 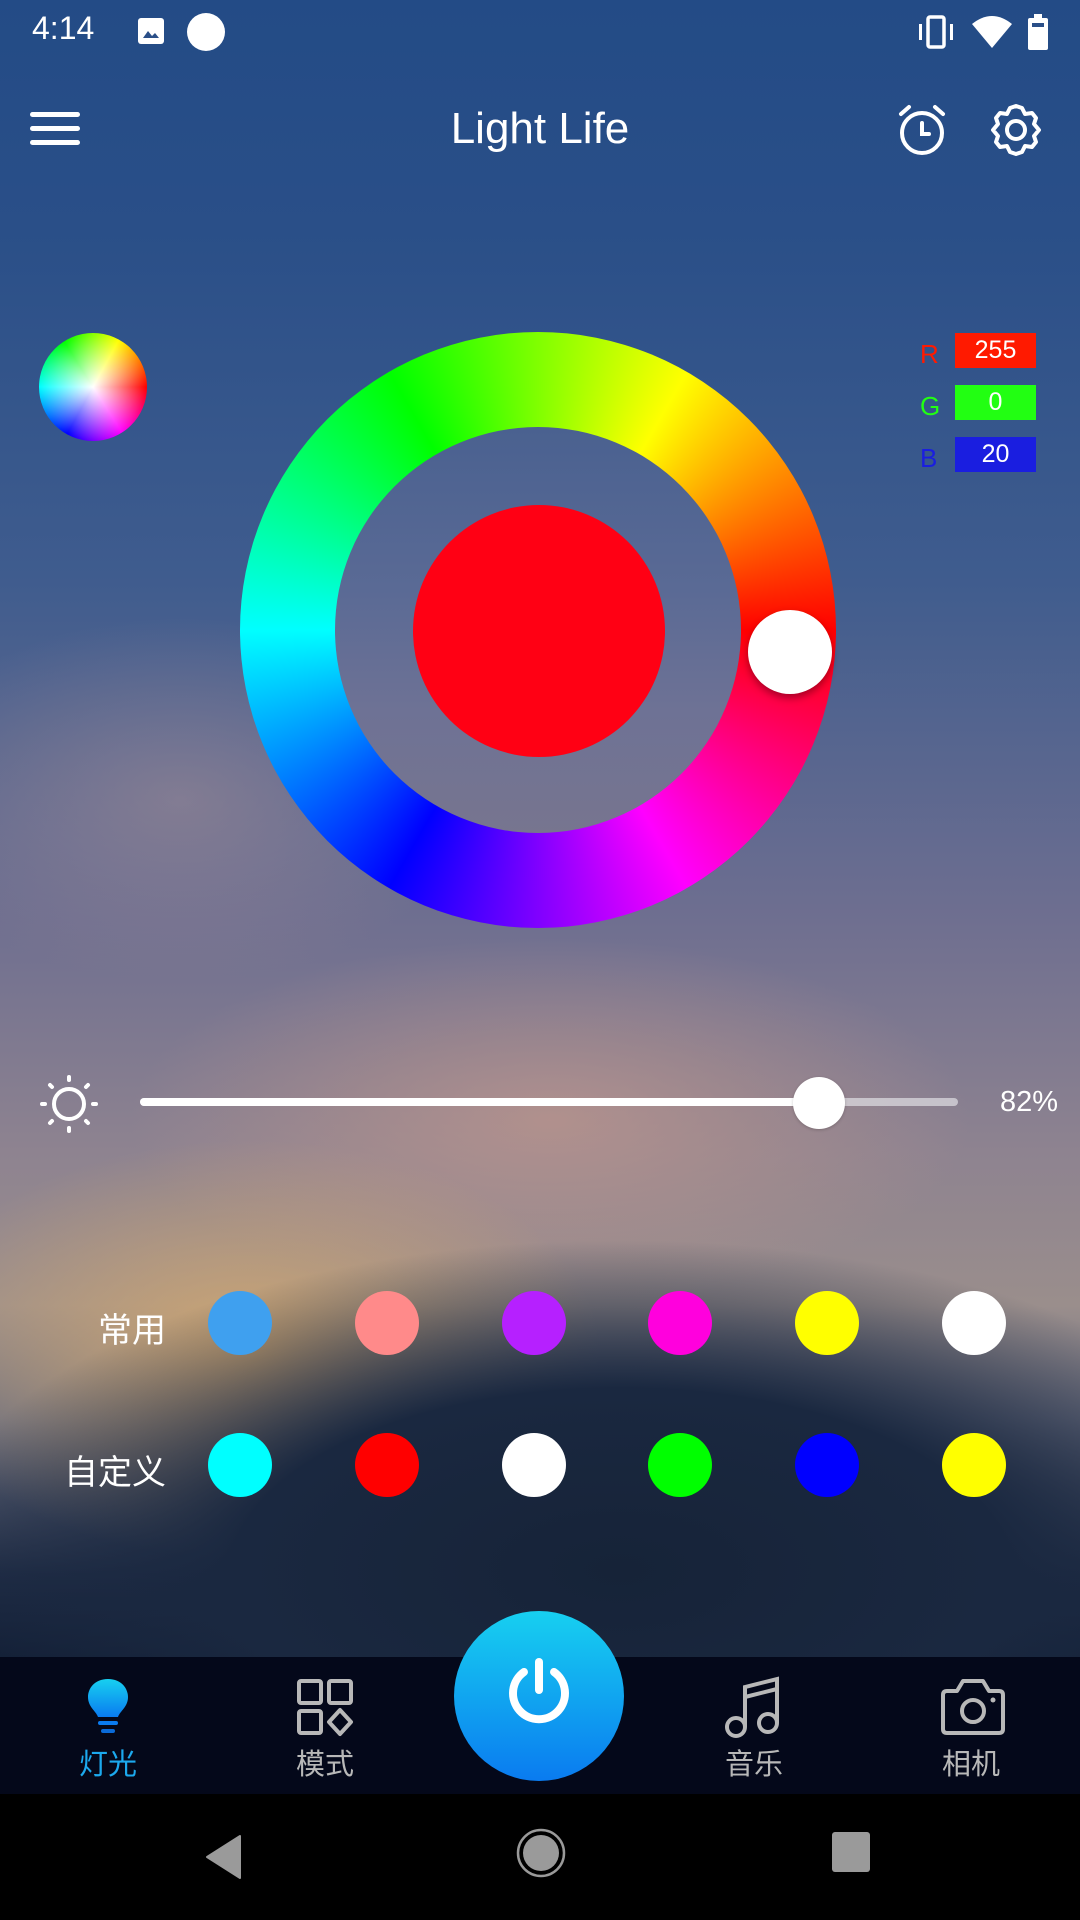 I want to click on recents-icon, so click(x=851, y=1852).